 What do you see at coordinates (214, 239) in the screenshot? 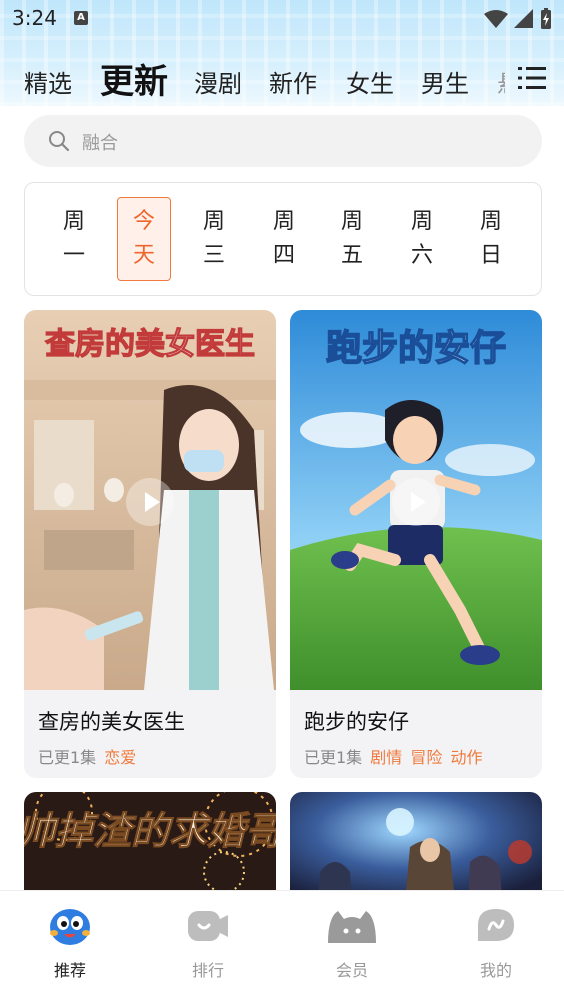
I see `day-wednesday: 周 三` at bounding box center [214, 239].